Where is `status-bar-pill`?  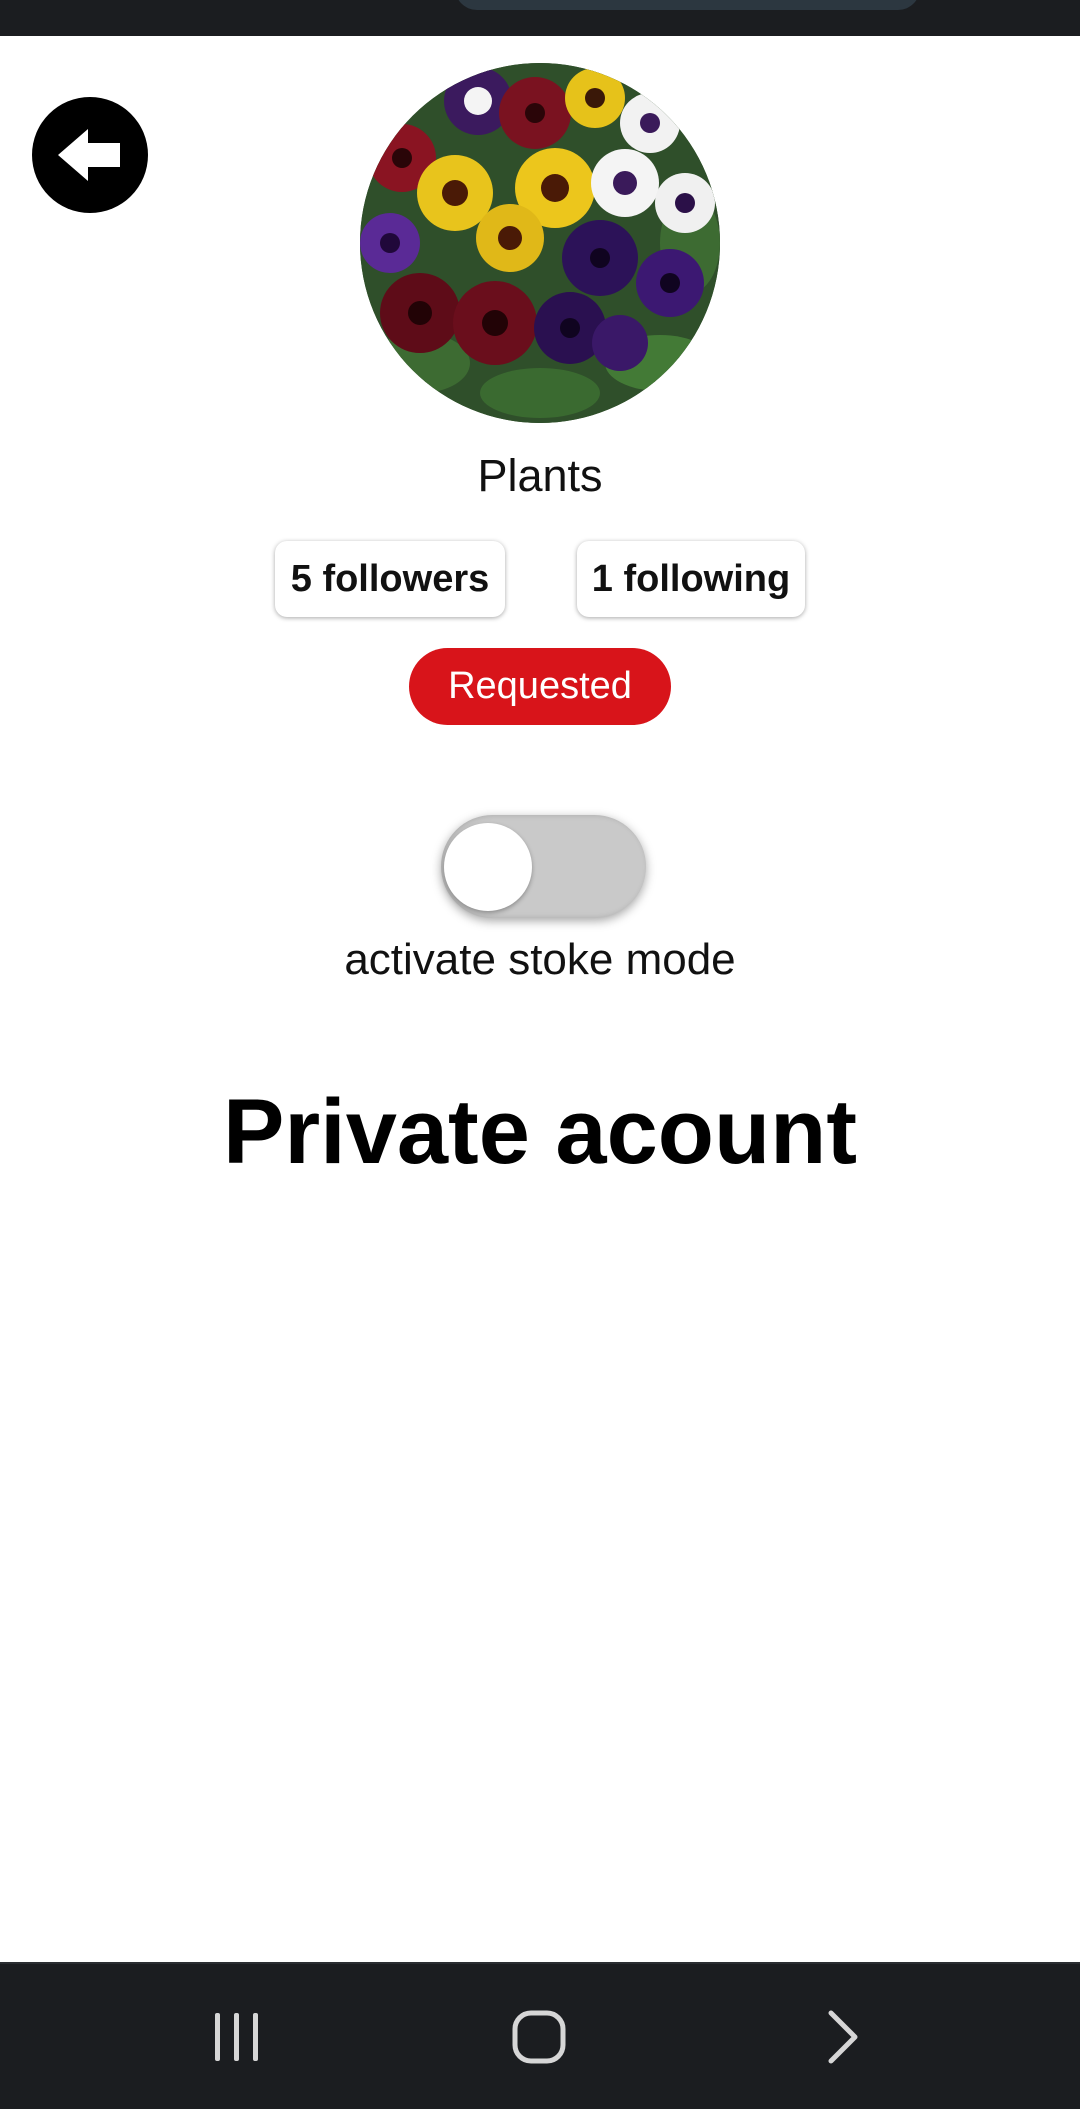 status-bar-pill is located at coordinates (687, 5).